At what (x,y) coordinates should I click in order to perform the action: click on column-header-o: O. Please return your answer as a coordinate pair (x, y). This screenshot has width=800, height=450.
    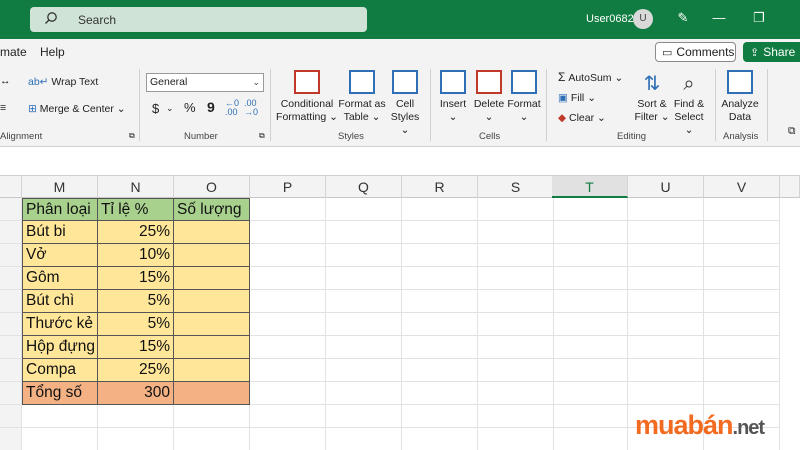
    Looking at the image, I should click on (212, 187).